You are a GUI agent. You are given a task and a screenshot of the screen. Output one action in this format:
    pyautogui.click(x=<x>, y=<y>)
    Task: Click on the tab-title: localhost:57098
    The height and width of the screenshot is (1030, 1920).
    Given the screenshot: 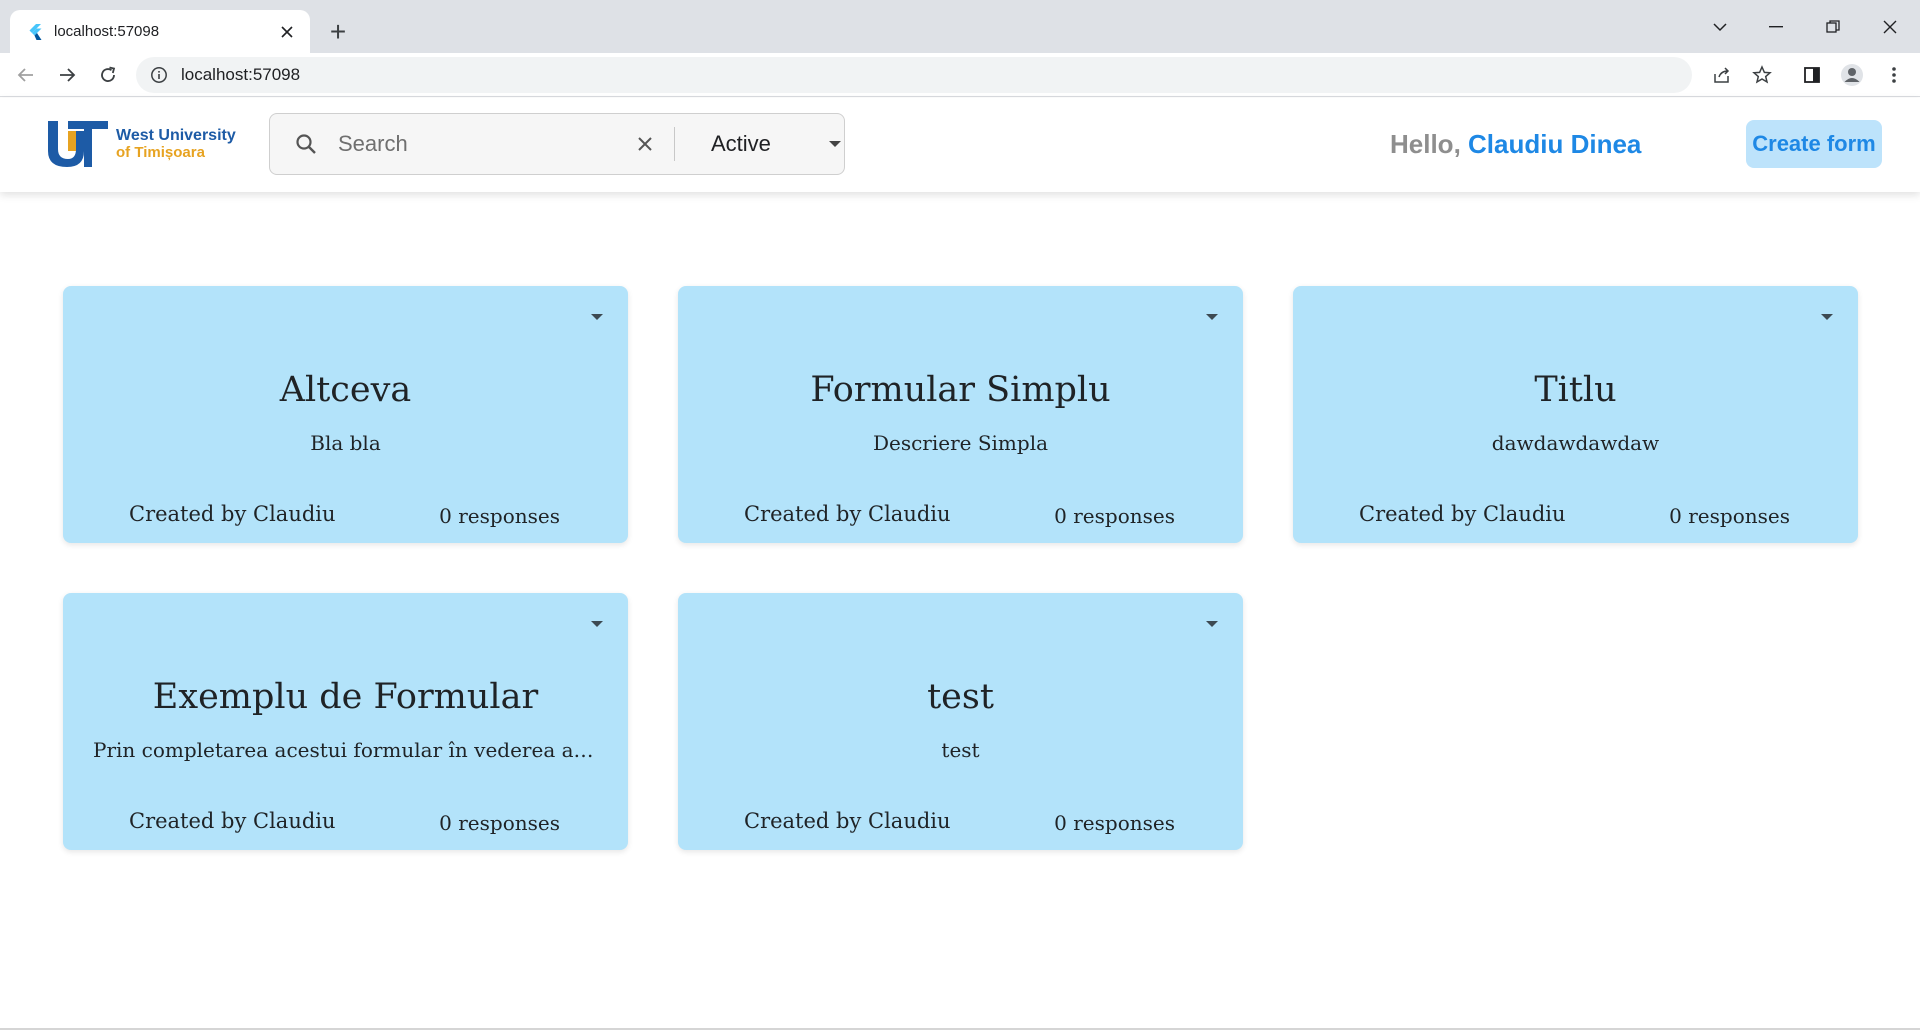 What is the action you would take?
    pyautogui.click(x=107, y=31)
    